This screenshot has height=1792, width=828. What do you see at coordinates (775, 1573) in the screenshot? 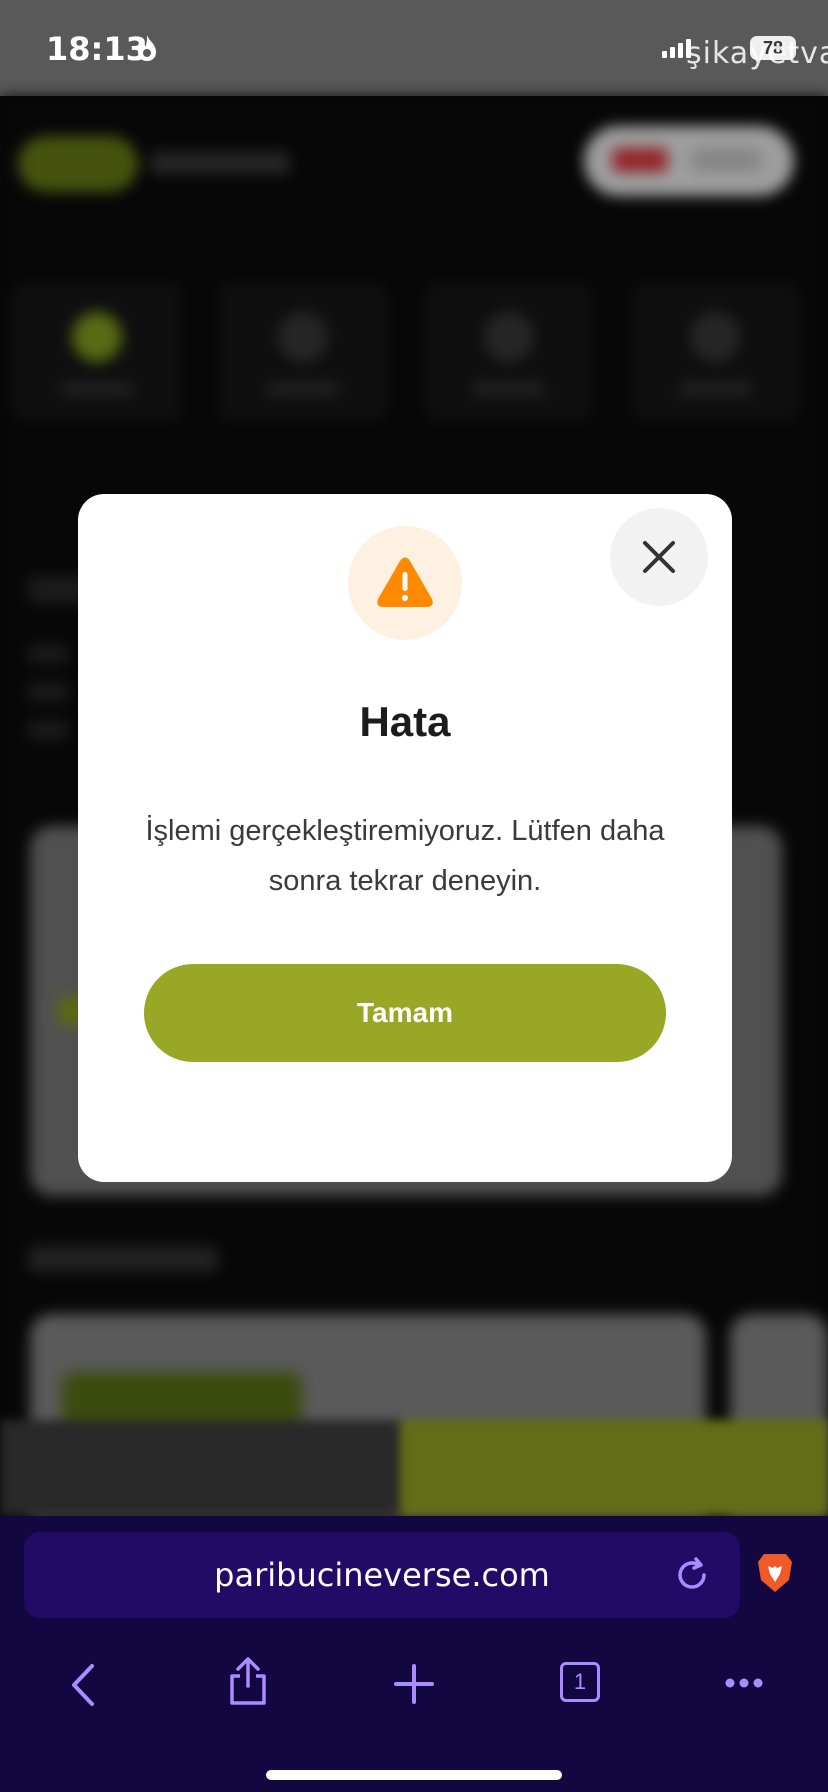
I see `brave-shield-icon` at bounding box center [775, 1573].